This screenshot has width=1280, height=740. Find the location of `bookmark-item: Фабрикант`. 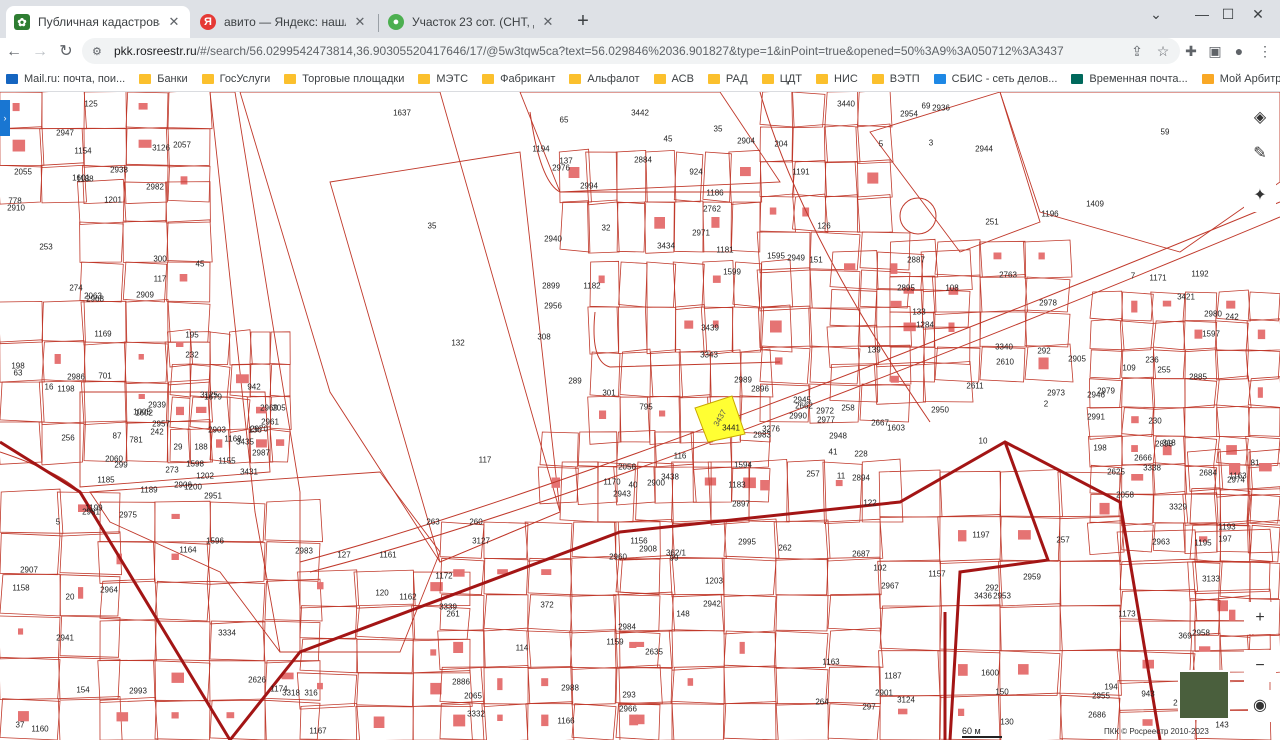

bookmark-item: Фабрикант is located at coordinates (518, 79).